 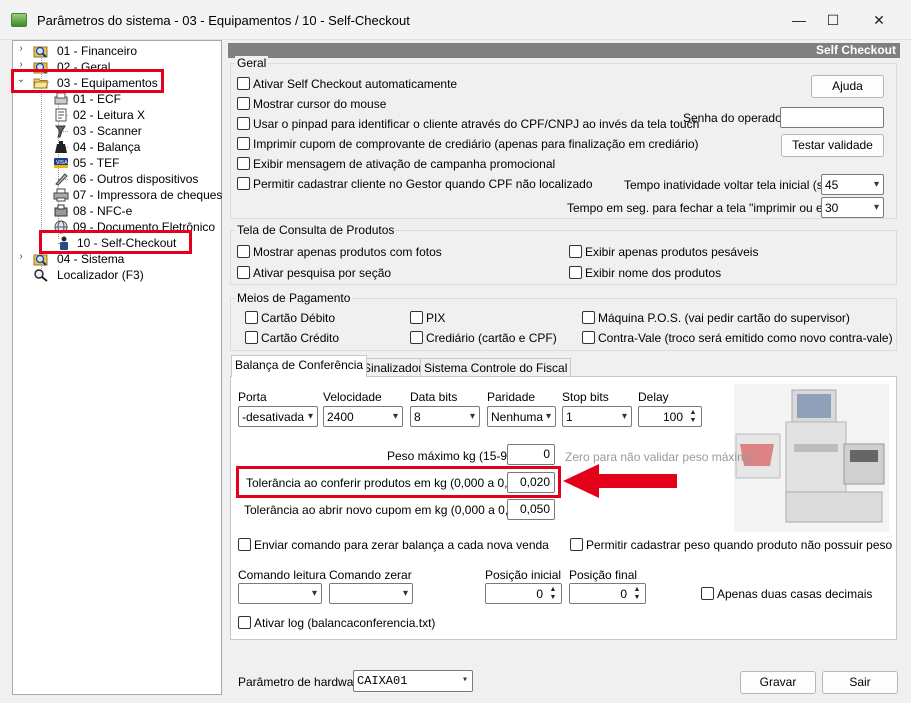 I want to click on check-apenas-pesaveis: Exibir apenas produtos pesáveis, so click(x=663, y=253).